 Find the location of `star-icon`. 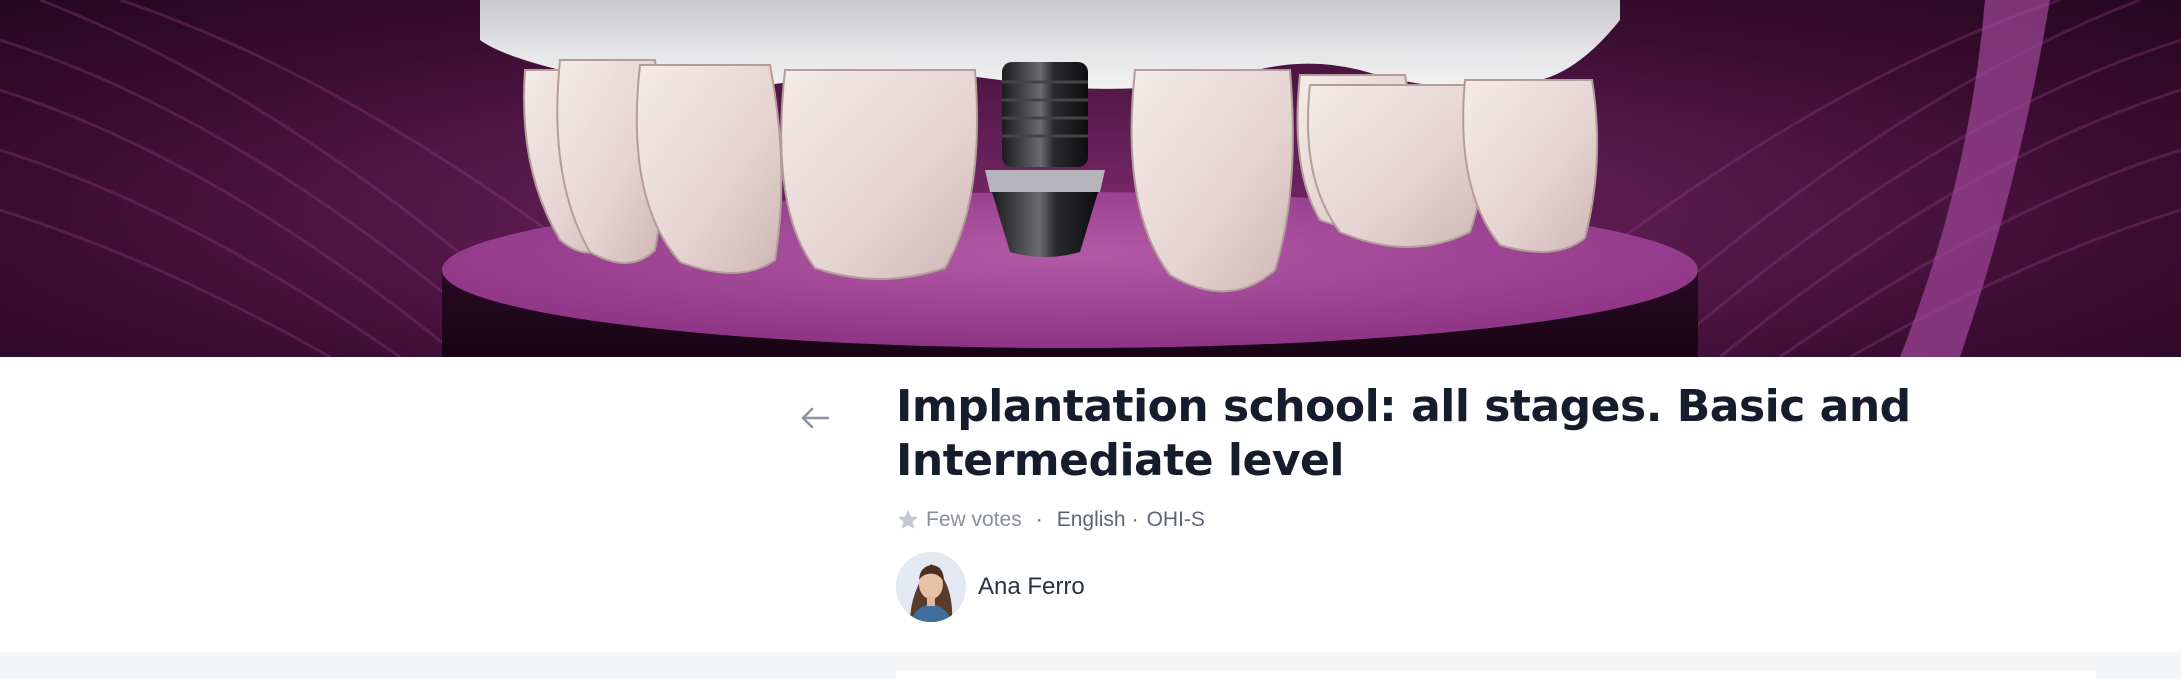

star-icon is located at coordinates (908, 520).